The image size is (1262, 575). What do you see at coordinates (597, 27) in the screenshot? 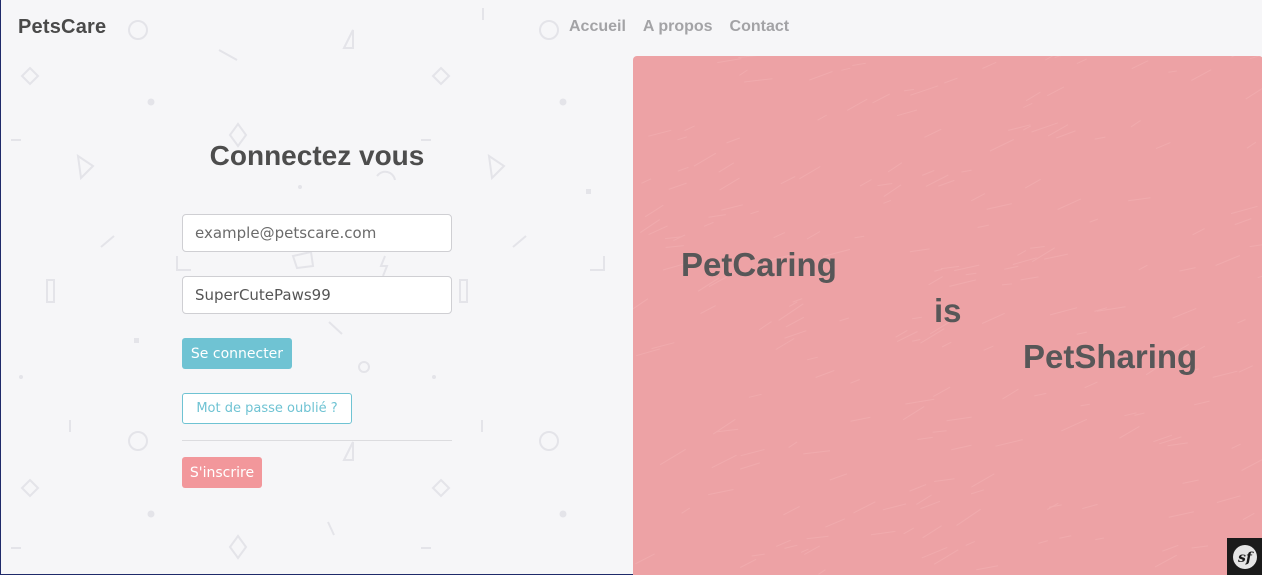
I see `nav-link-accueil: Accueil` at bounding box center [597, 27].